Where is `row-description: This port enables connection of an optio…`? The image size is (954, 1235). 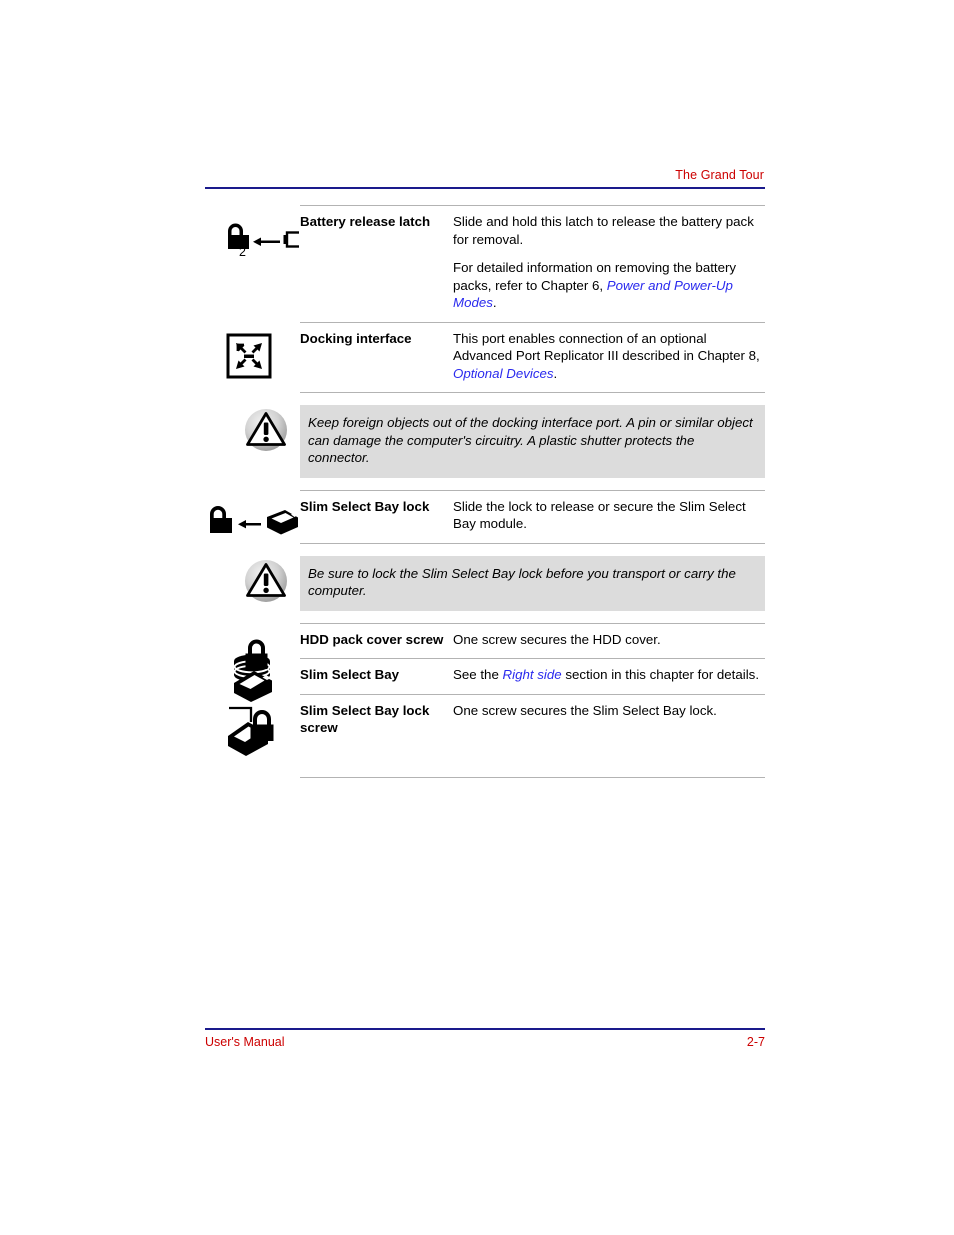 row-description: This port enables connection of an optio… is located at coordinates (609, 356).